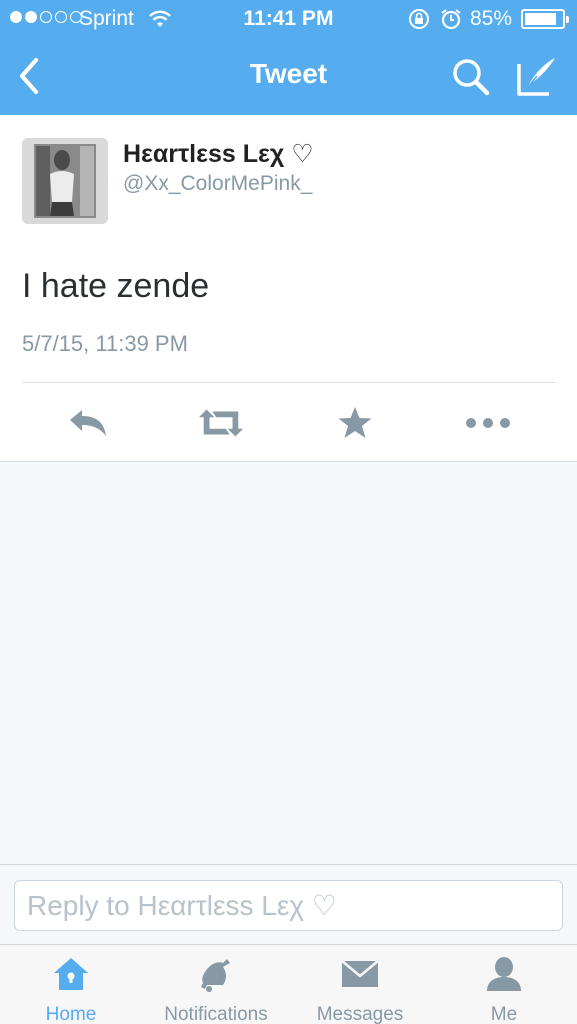 The width and height of the screenshot is (577, 1024). What do you see at coordinates (218, 154) in the screenshot?
I see `display-name: Hεαrτlεss Lεχ ♡` at bounding box center [218, 154].